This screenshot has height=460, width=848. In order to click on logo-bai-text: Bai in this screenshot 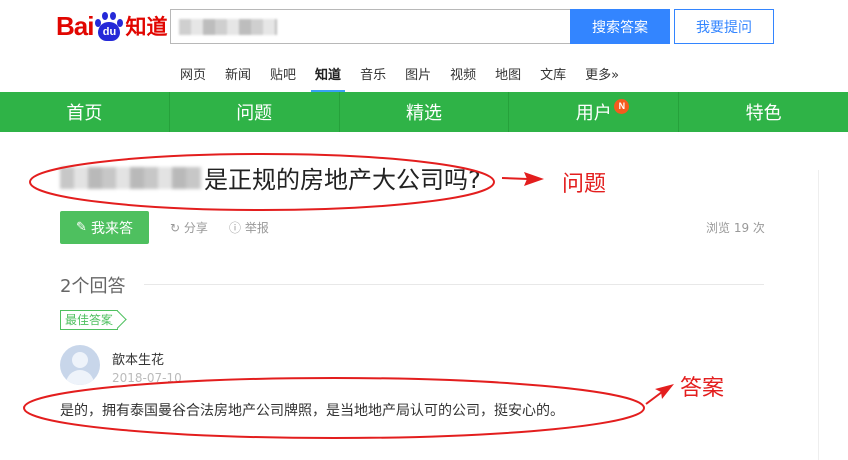, I will do `click(75, 25)`.